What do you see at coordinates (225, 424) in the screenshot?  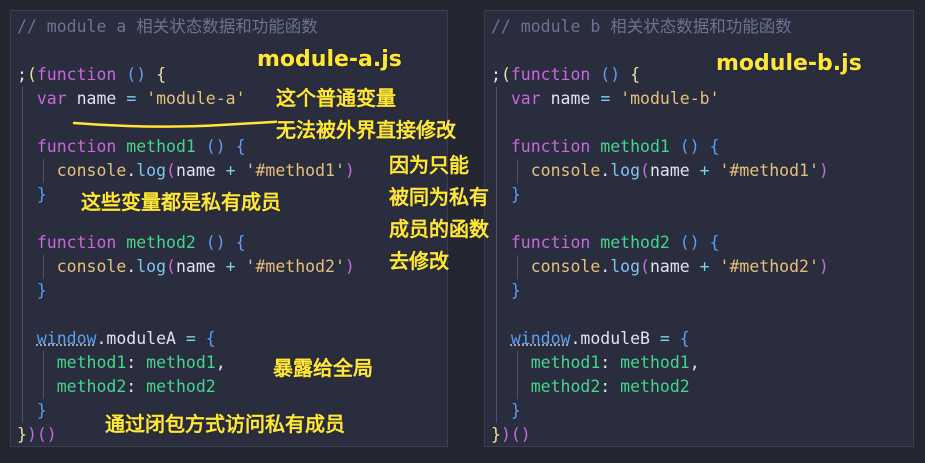 I see `annotation-closure-access: 通过闭包方式访问私有成员` at bounding box center [225, 424].